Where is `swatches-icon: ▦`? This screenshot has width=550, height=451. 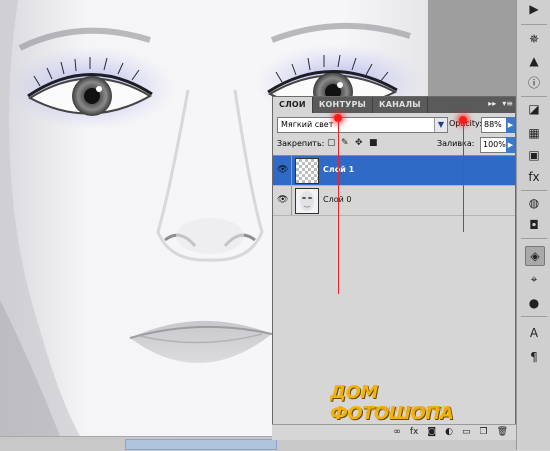
swatches-icon: ▦ is located at coordinates (534, 133).